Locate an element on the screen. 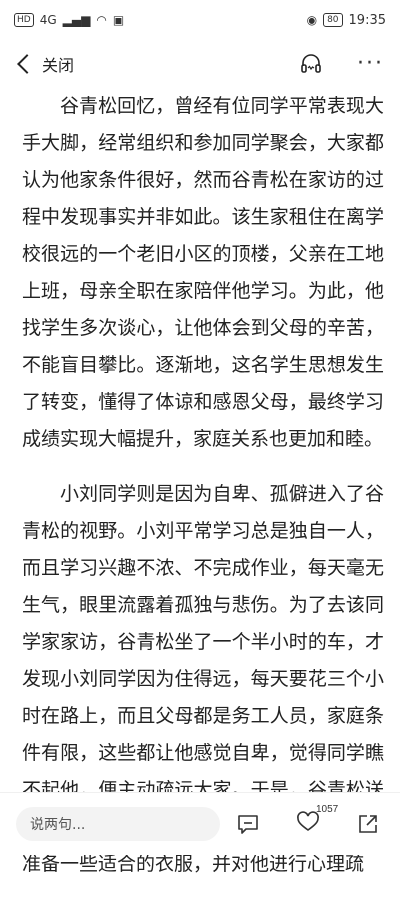 The image size is (400, 901). close-label: 关闭 is located at coordinates (58, 65).